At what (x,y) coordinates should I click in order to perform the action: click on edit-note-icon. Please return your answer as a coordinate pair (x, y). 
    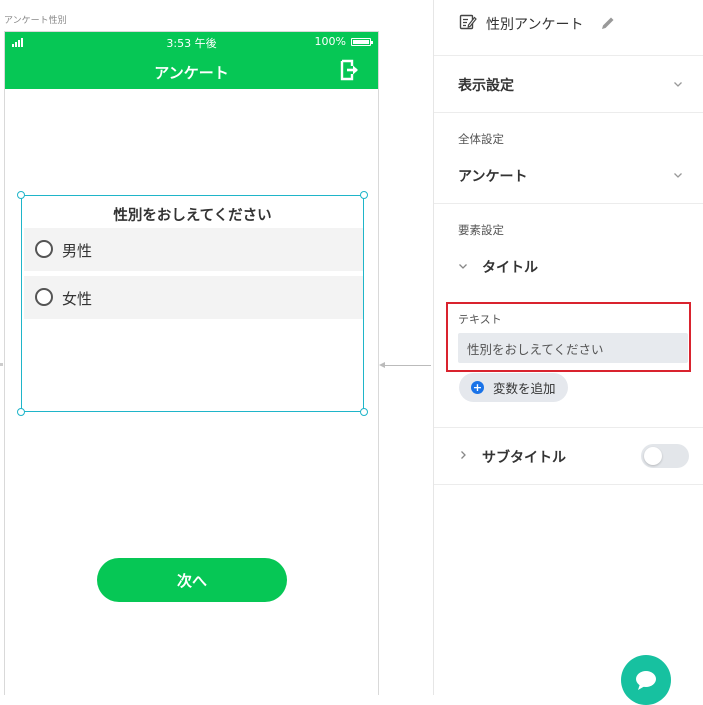
    Looking at the image, I should click on (468, 22).